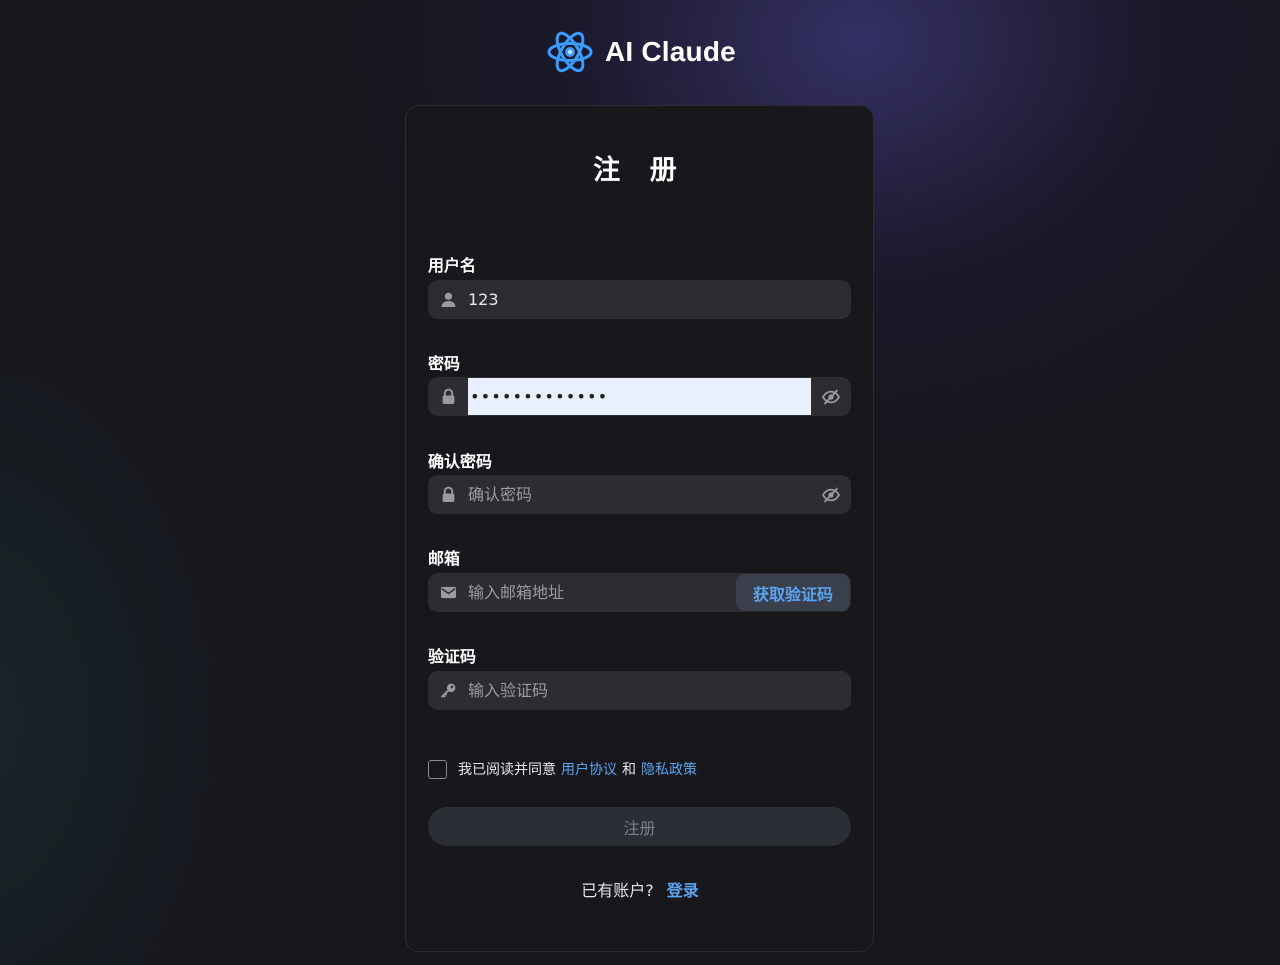  Describe the element at coordinates (507, 770) in the screenshot. I see `agreement-text: 我已阅读并同意` at that location.